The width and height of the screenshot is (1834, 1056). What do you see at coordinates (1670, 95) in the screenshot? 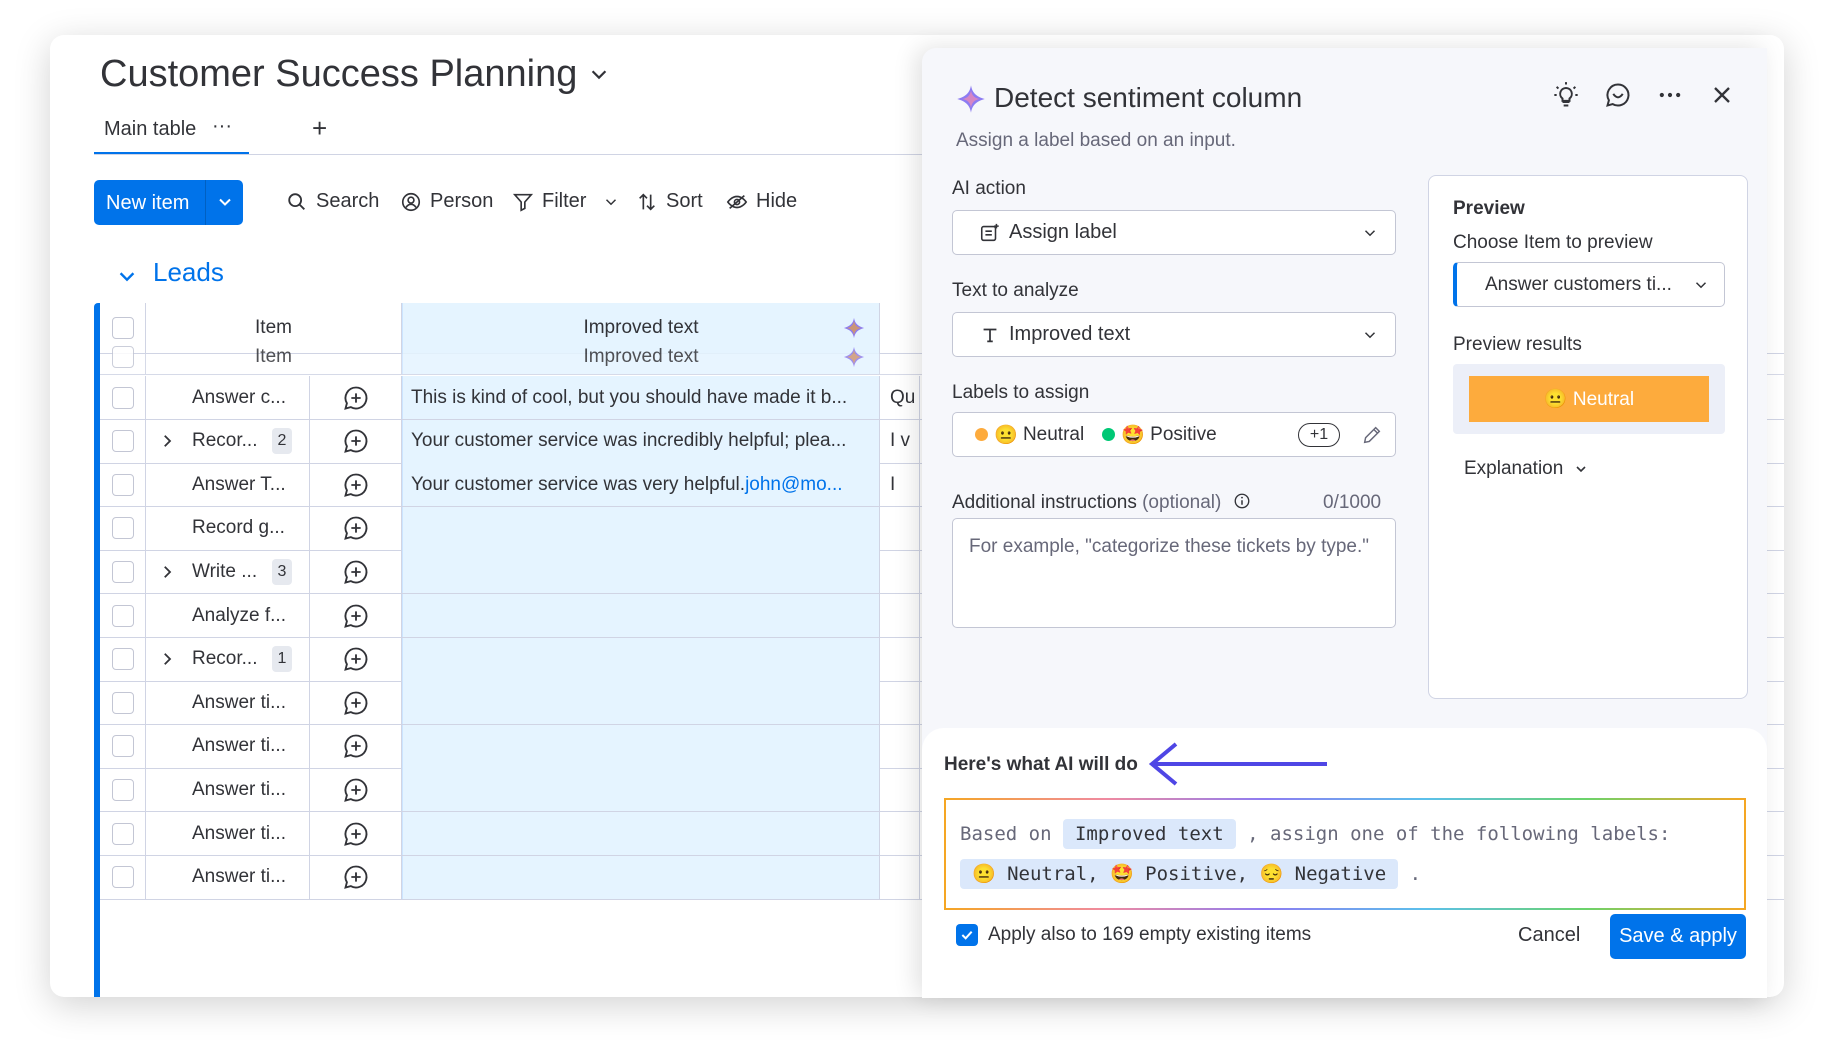
I see `more-button` at bounding box center [1670, 95].